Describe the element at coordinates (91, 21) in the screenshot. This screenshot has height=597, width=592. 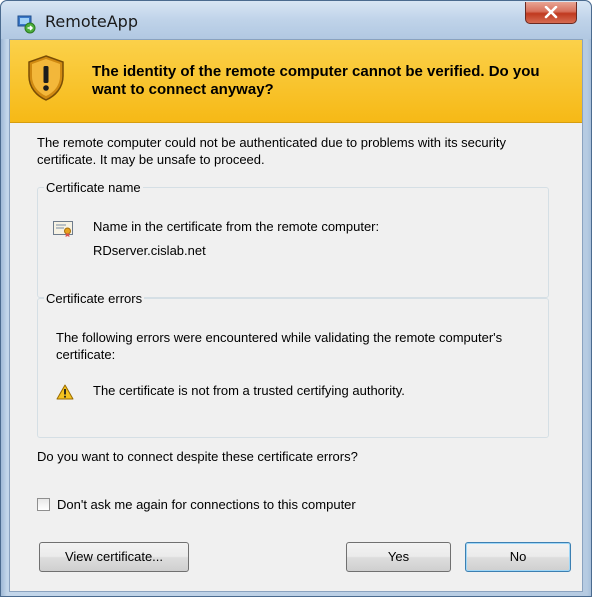
I see `window-title: RemoteApp` at that location.